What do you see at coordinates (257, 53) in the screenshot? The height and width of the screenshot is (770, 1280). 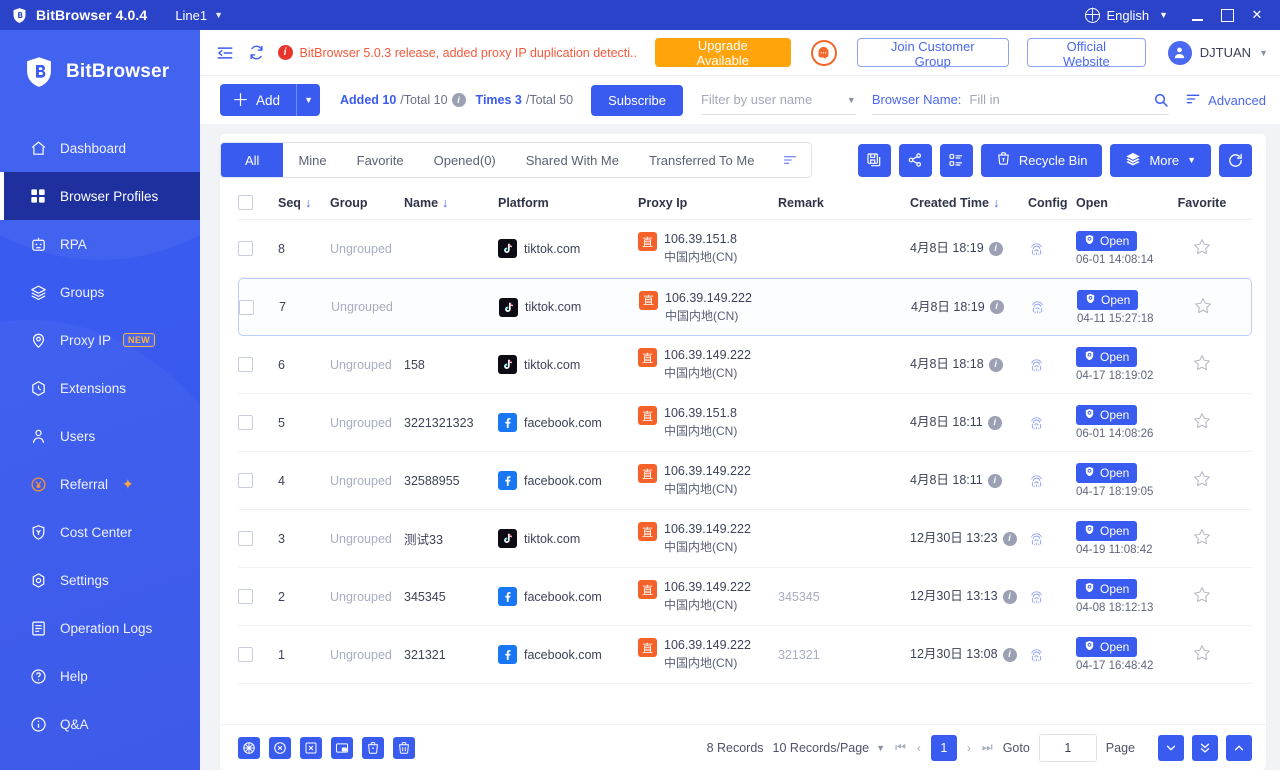 I see `refresh-icon` at bounding box center [257, 53].